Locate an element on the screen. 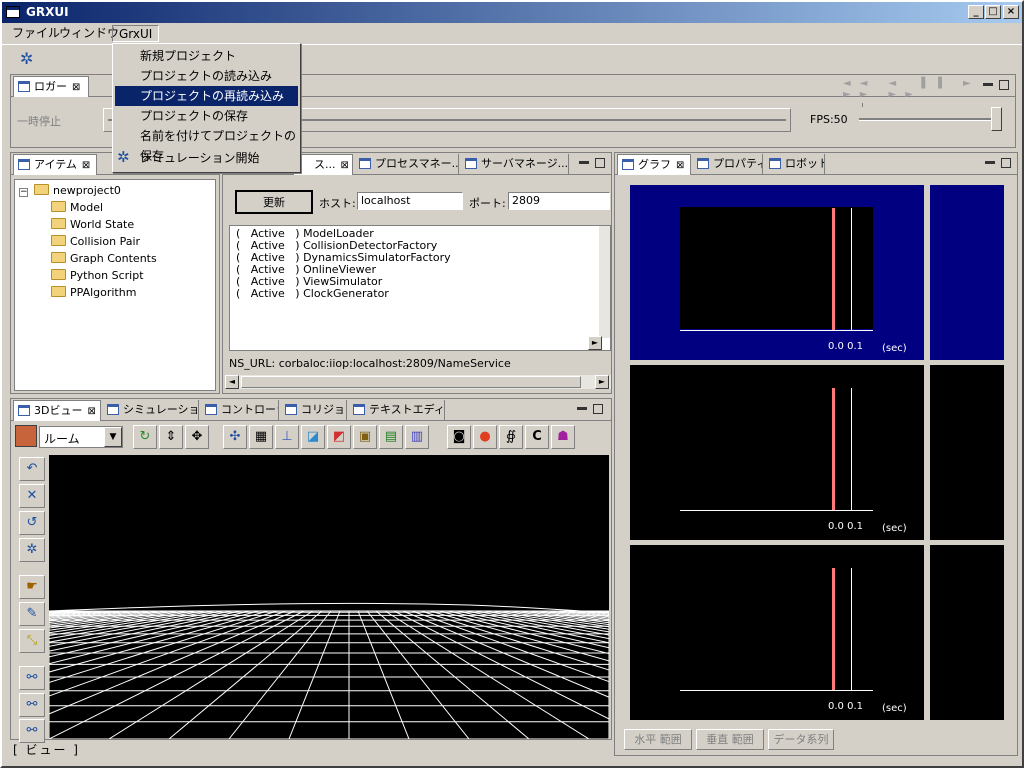 The height and width of the screenshot is (768, 1024). menu-item-start-simulation: シミュレーション開始 is located at coordinates (206, 158).